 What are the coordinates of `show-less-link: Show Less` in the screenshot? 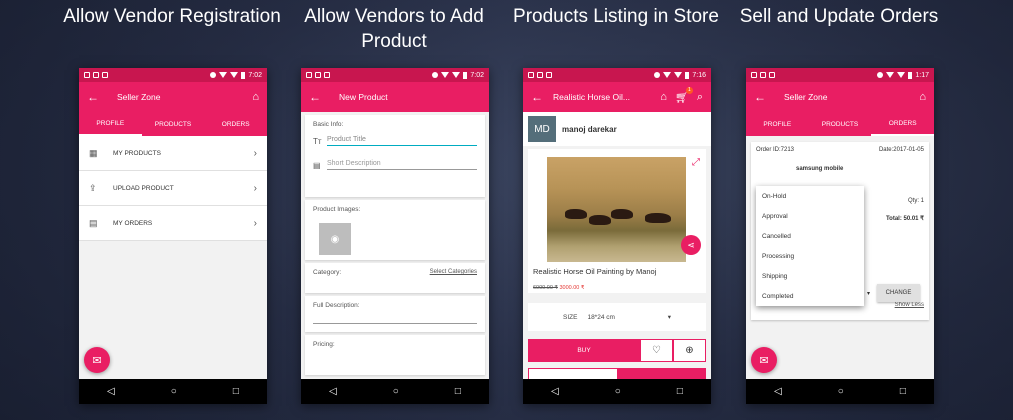 It's located at (909, 305).